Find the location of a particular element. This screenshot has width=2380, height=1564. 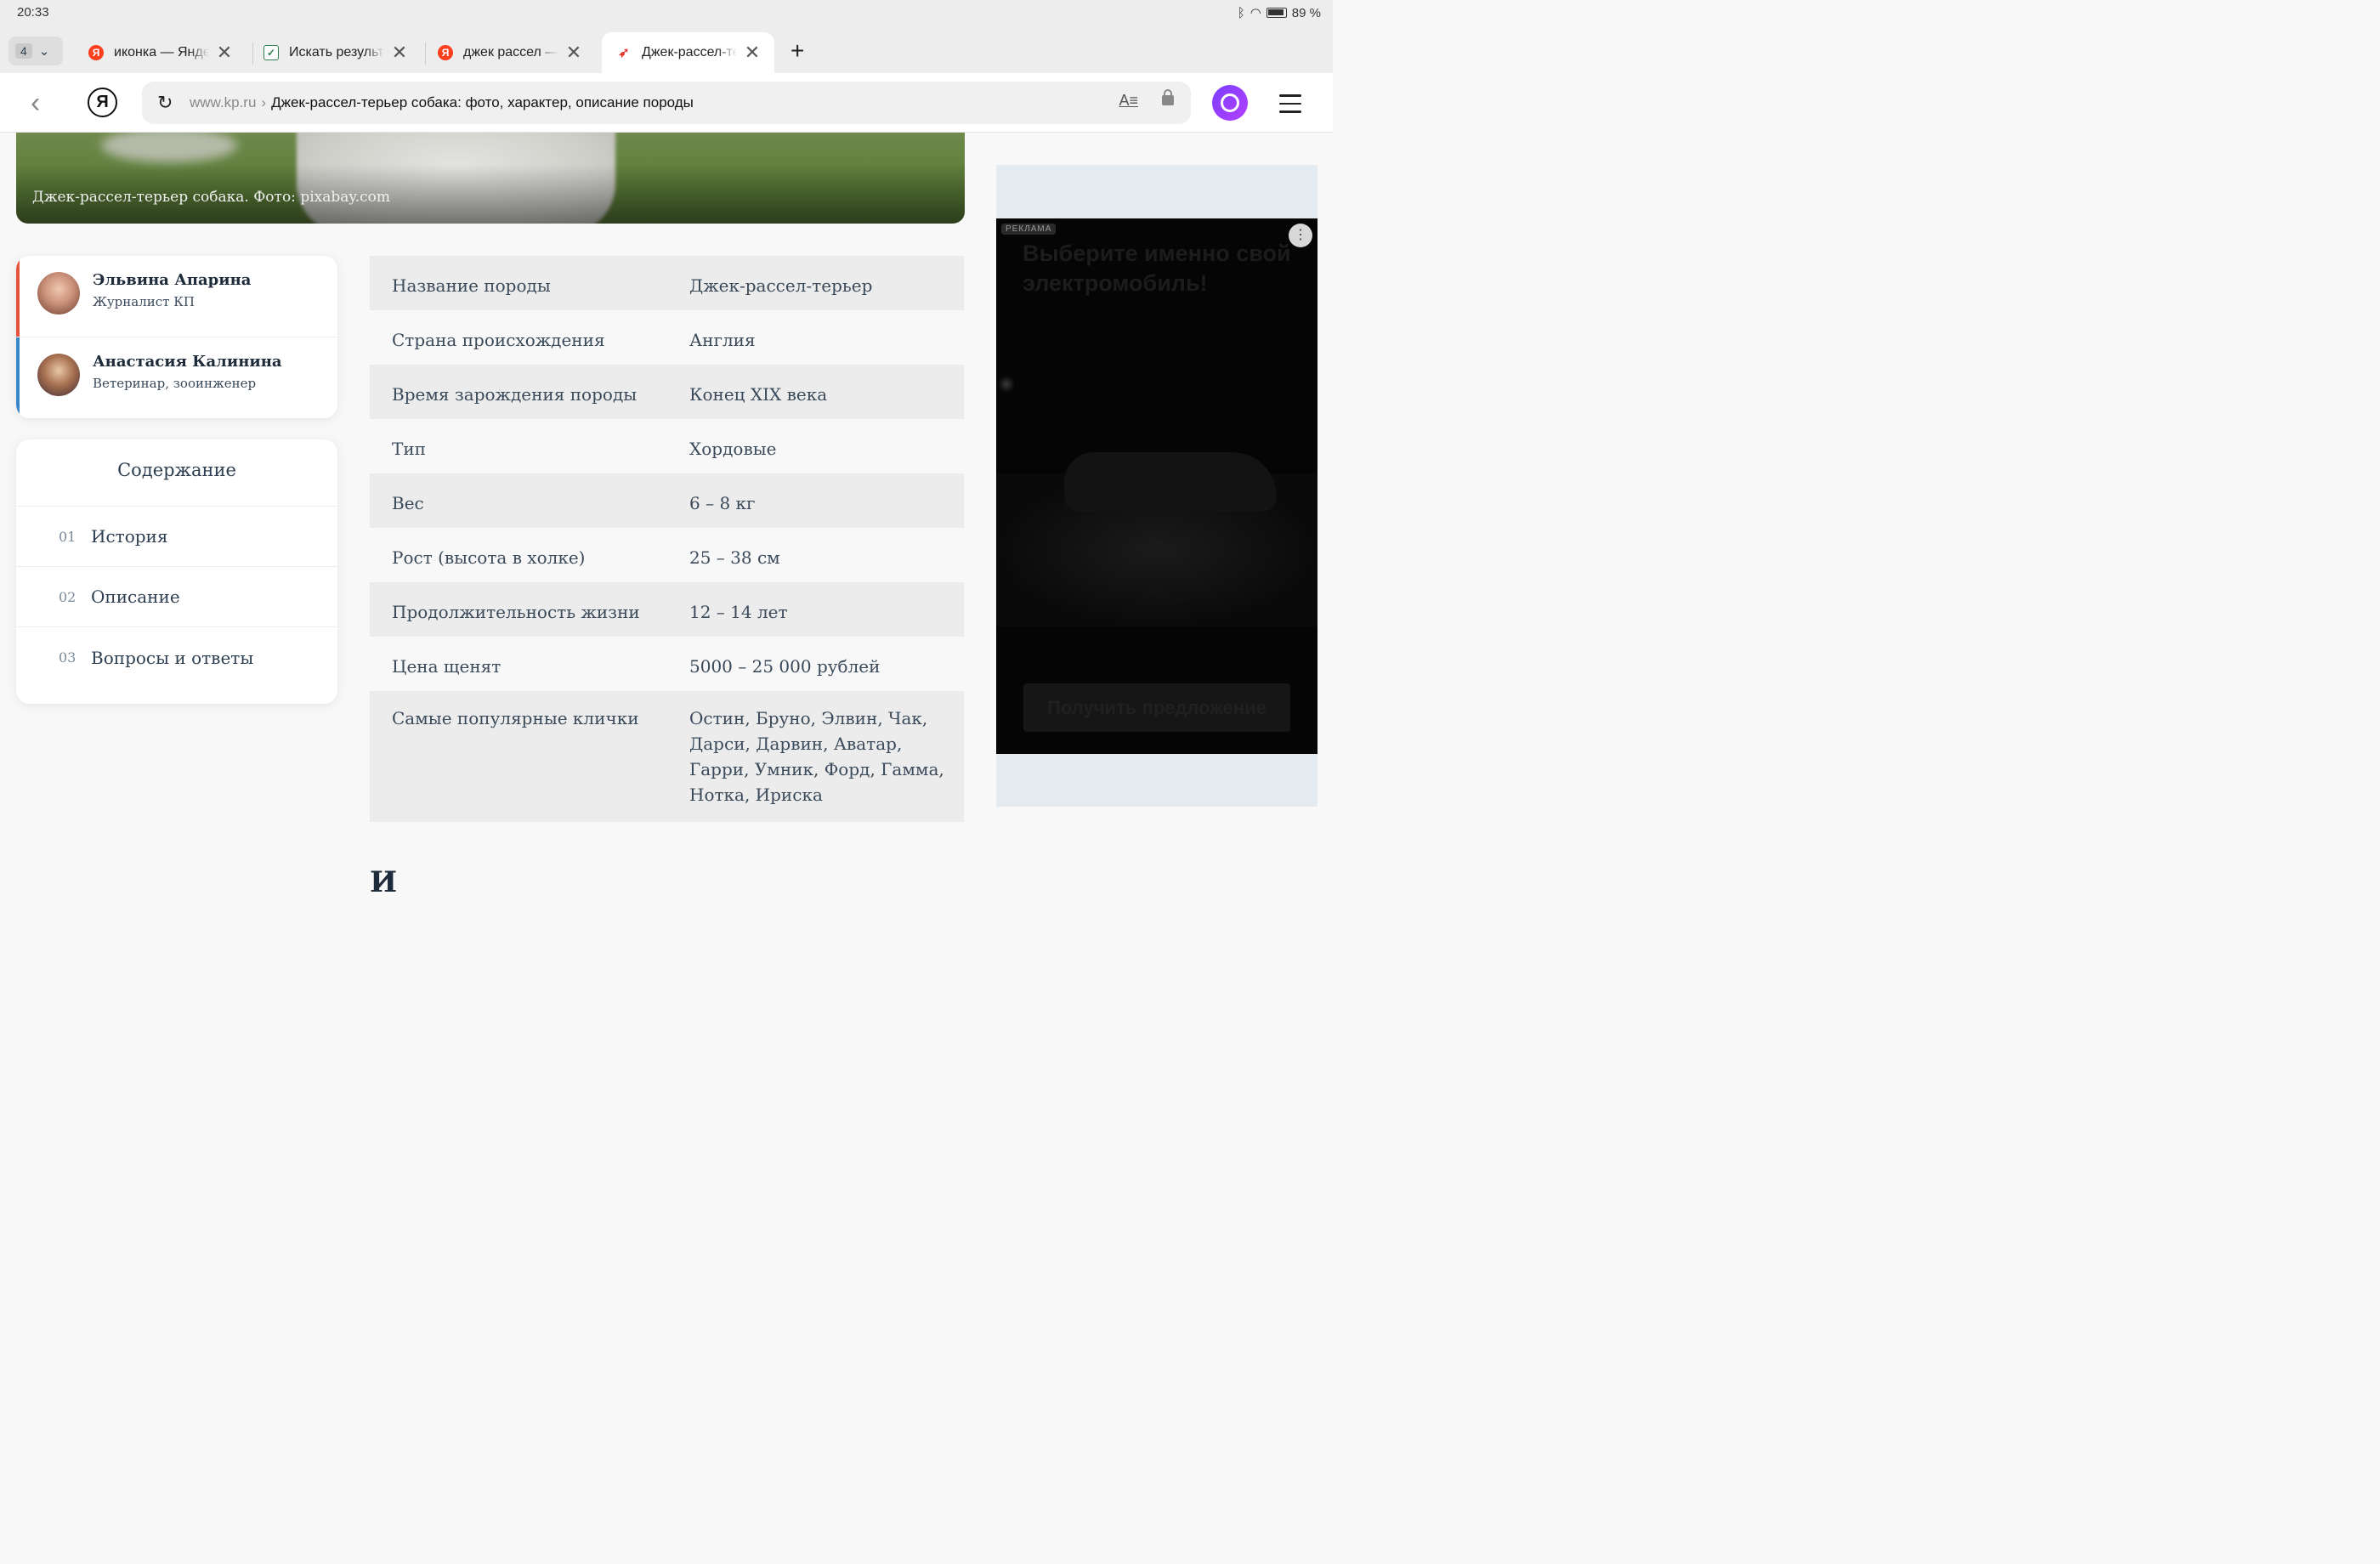

table-row: Тип Хордовые is located at coordinates (667, 446).